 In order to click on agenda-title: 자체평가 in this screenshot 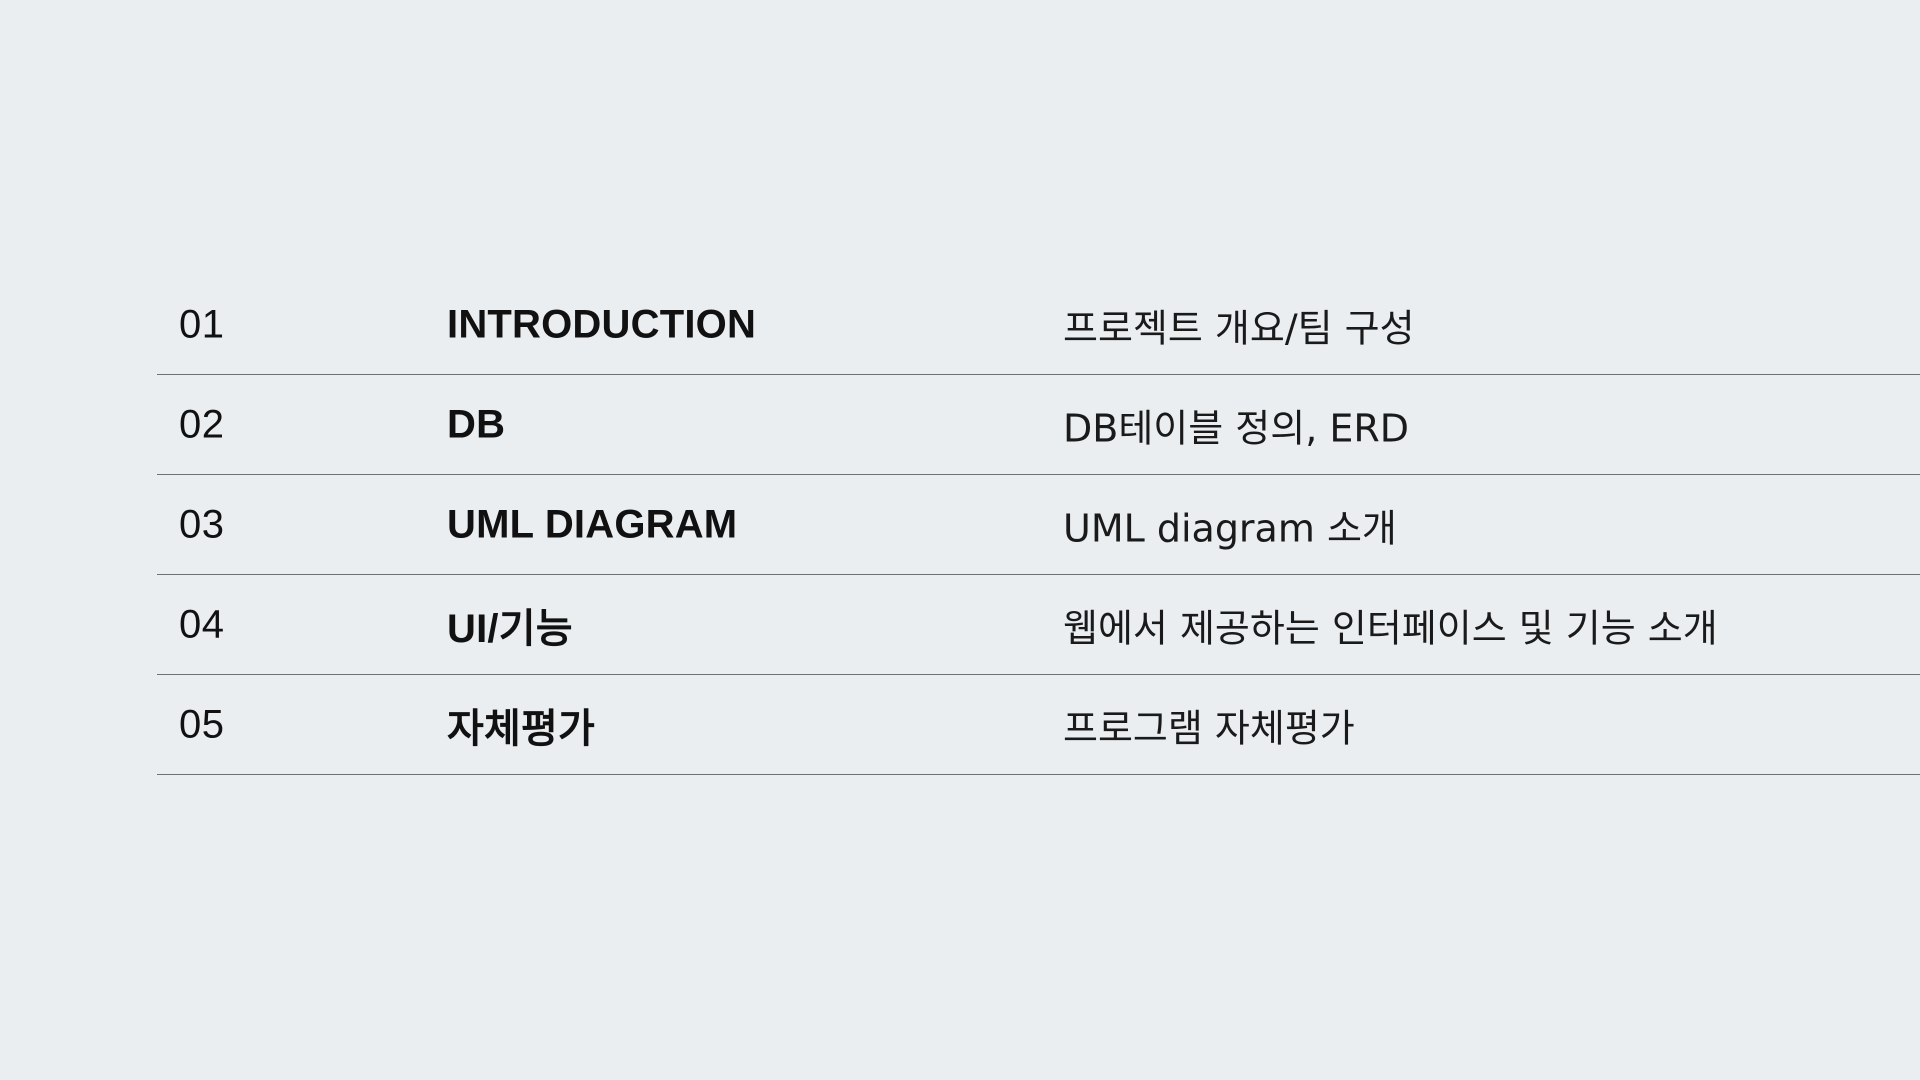, I will do `click(521, 728)`.